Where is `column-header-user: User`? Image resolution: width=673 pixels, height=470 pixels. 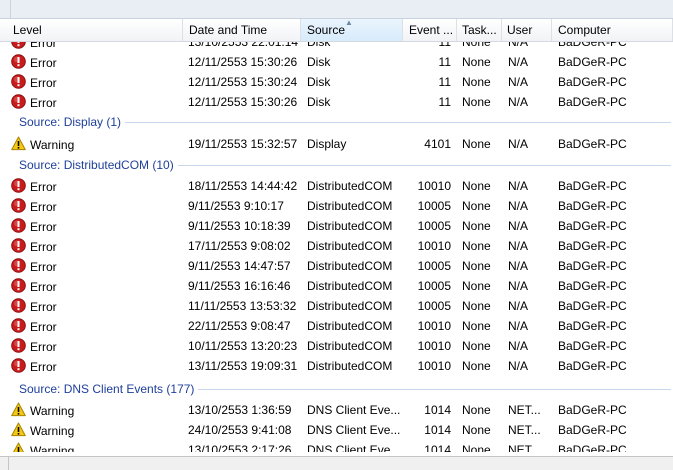 column-header-user: User is located at coordinates (527, 30).